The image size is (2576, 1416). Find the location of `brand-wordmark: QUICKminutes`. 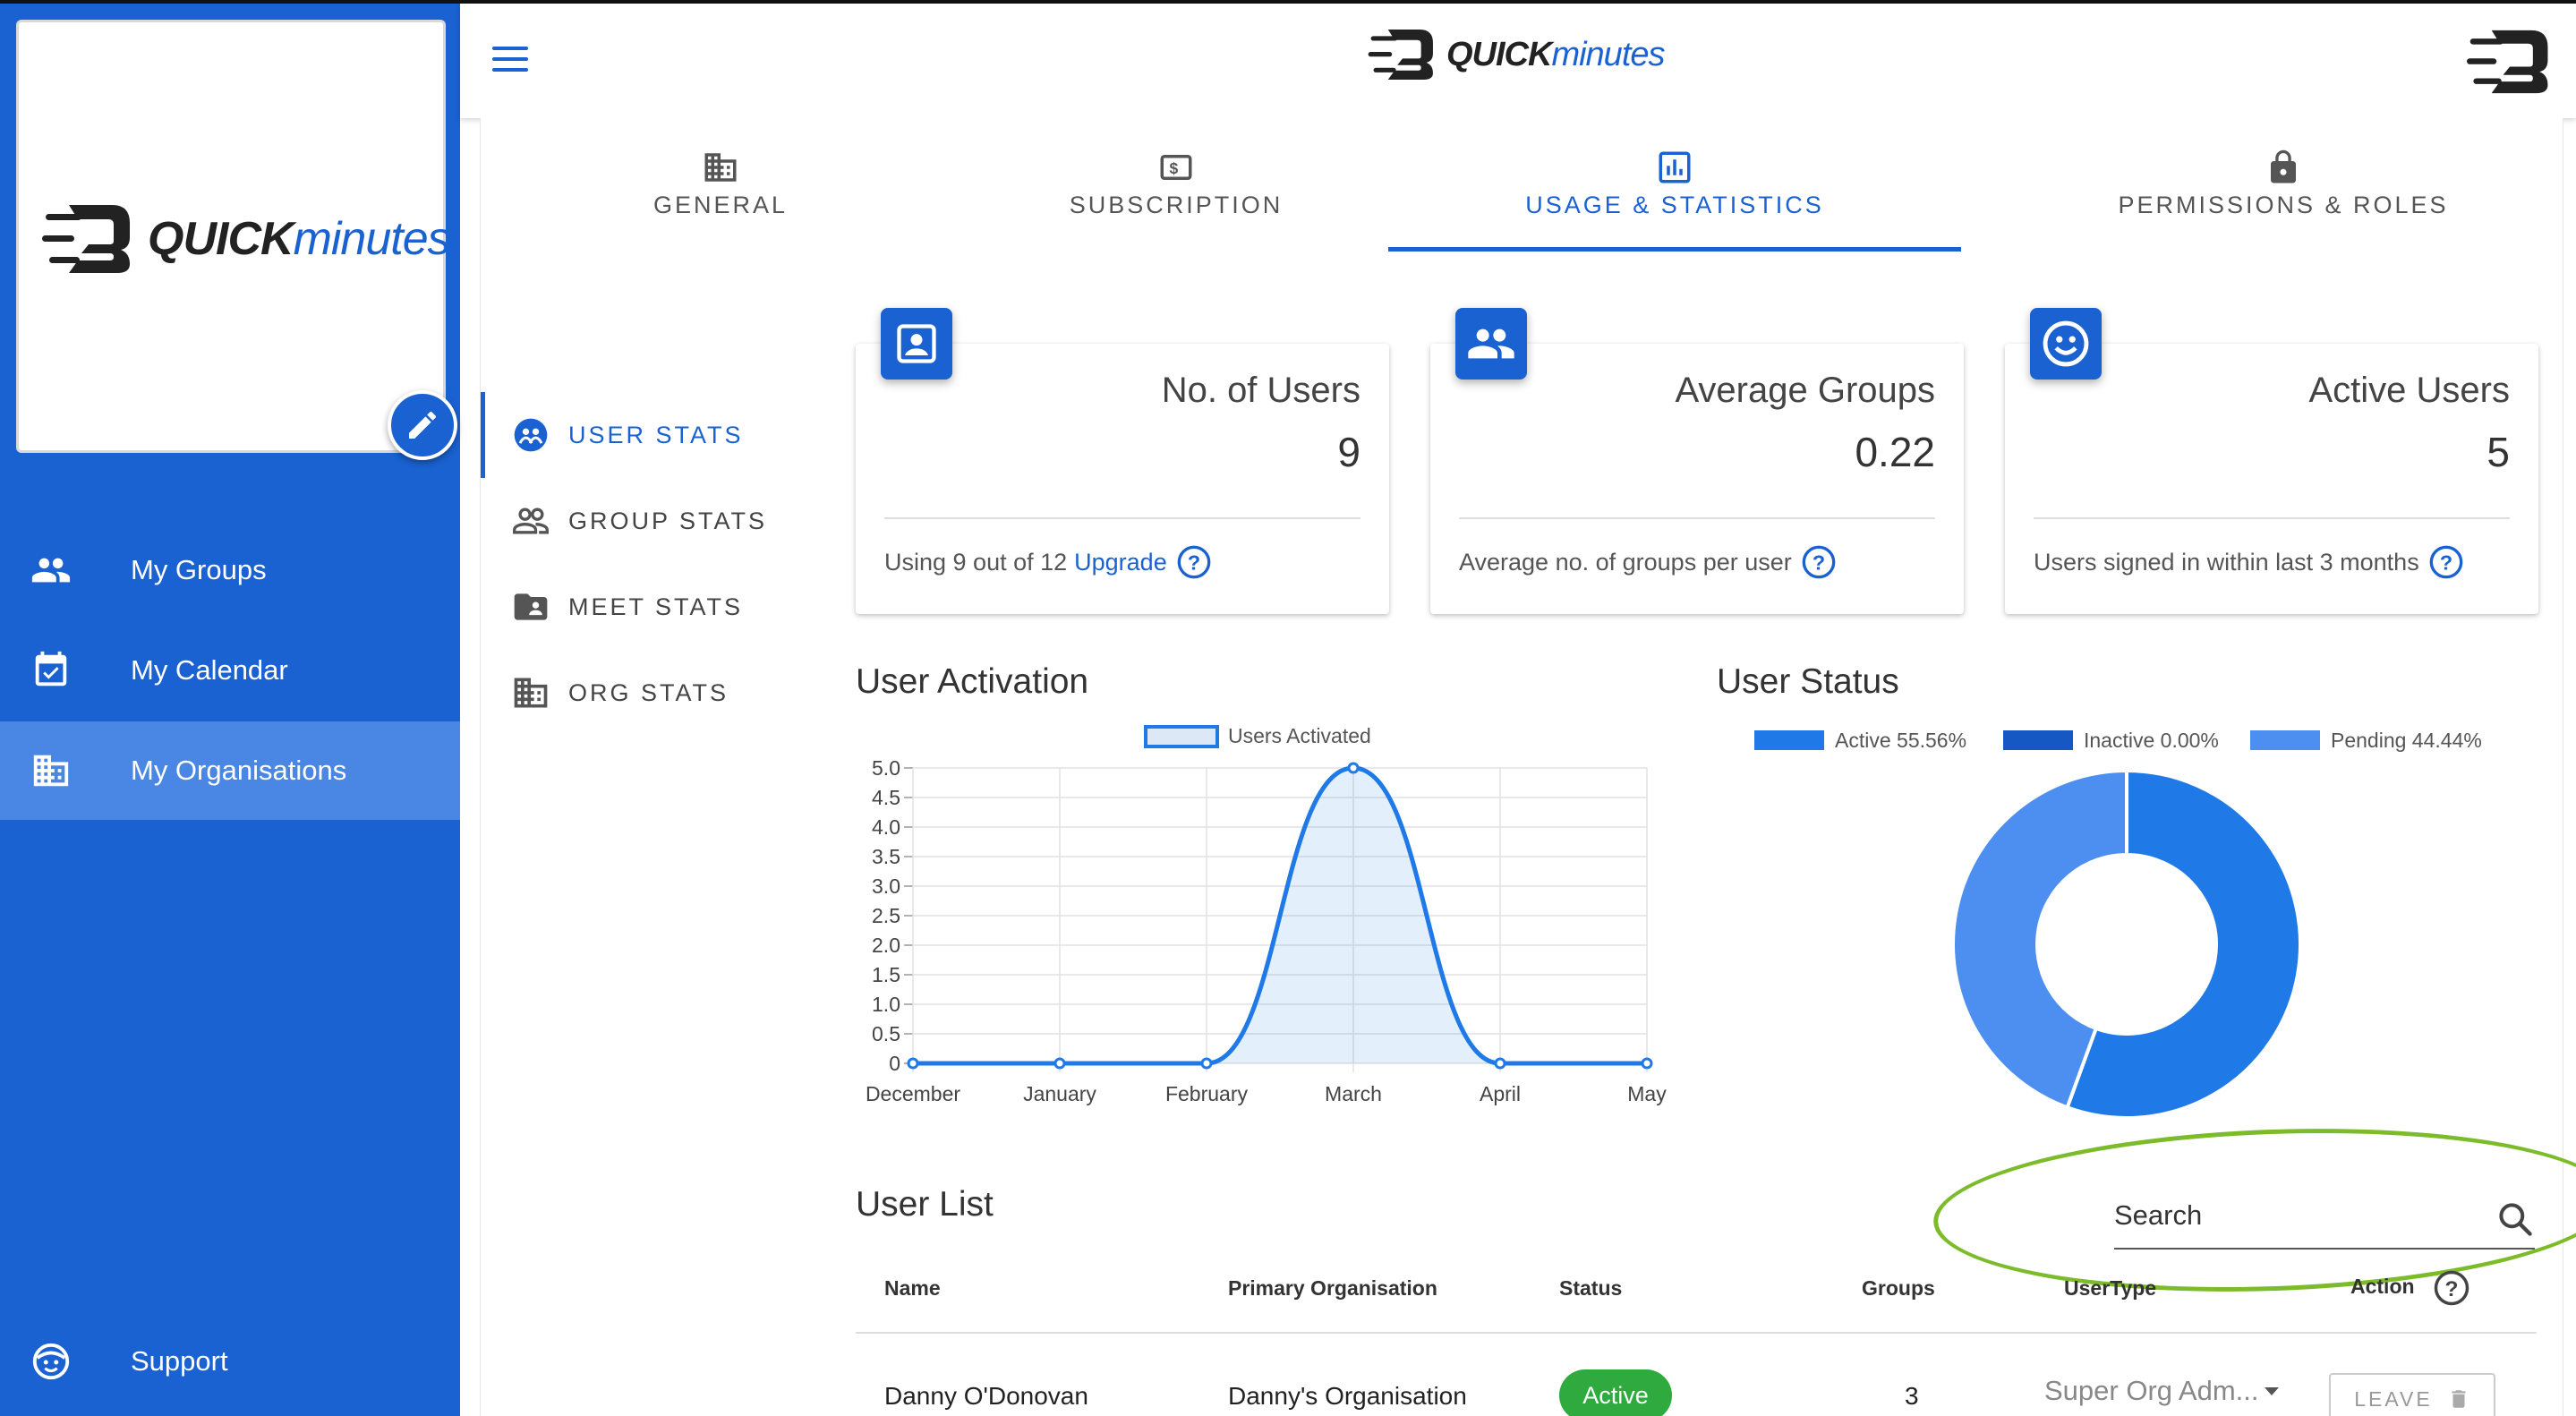

brand-wordmark: QUICKminutes is located at coordinates (1556, 54).